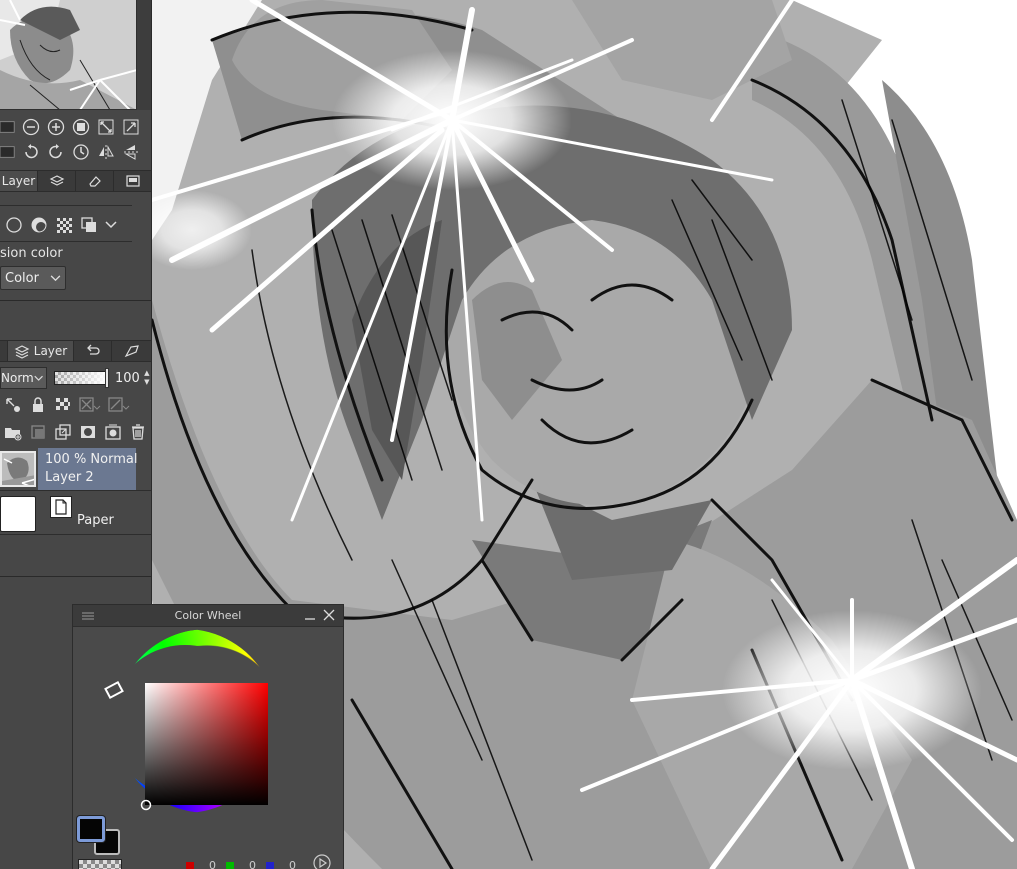  I want to click on tab-layer: Layer, so click(41, 351).